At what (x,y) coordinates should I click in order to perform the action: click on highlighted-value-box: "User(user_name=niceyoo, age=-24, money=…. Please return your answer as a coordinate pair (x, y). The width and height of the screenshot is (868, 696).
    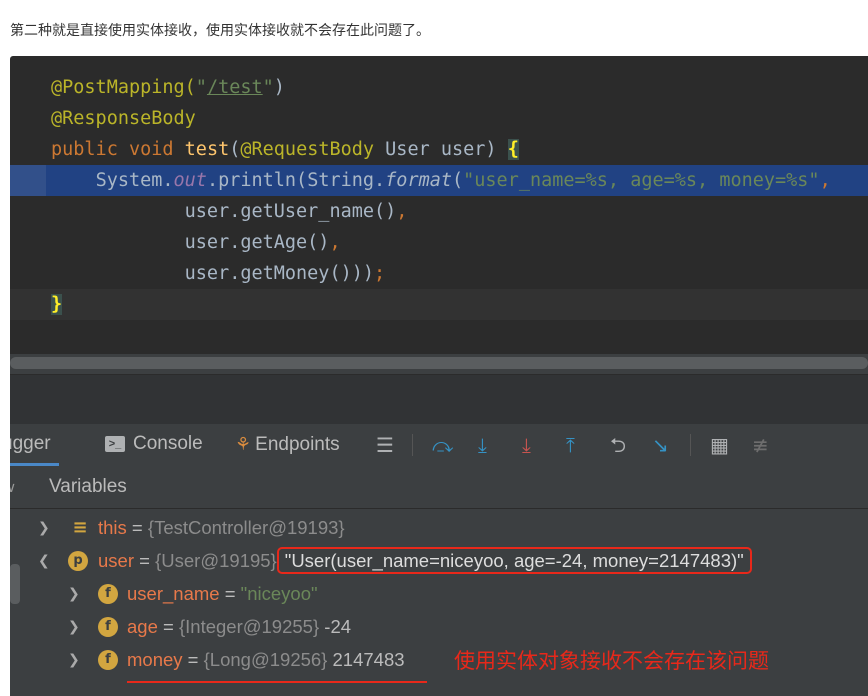
    Looking at the image, I should click on (514, 560).